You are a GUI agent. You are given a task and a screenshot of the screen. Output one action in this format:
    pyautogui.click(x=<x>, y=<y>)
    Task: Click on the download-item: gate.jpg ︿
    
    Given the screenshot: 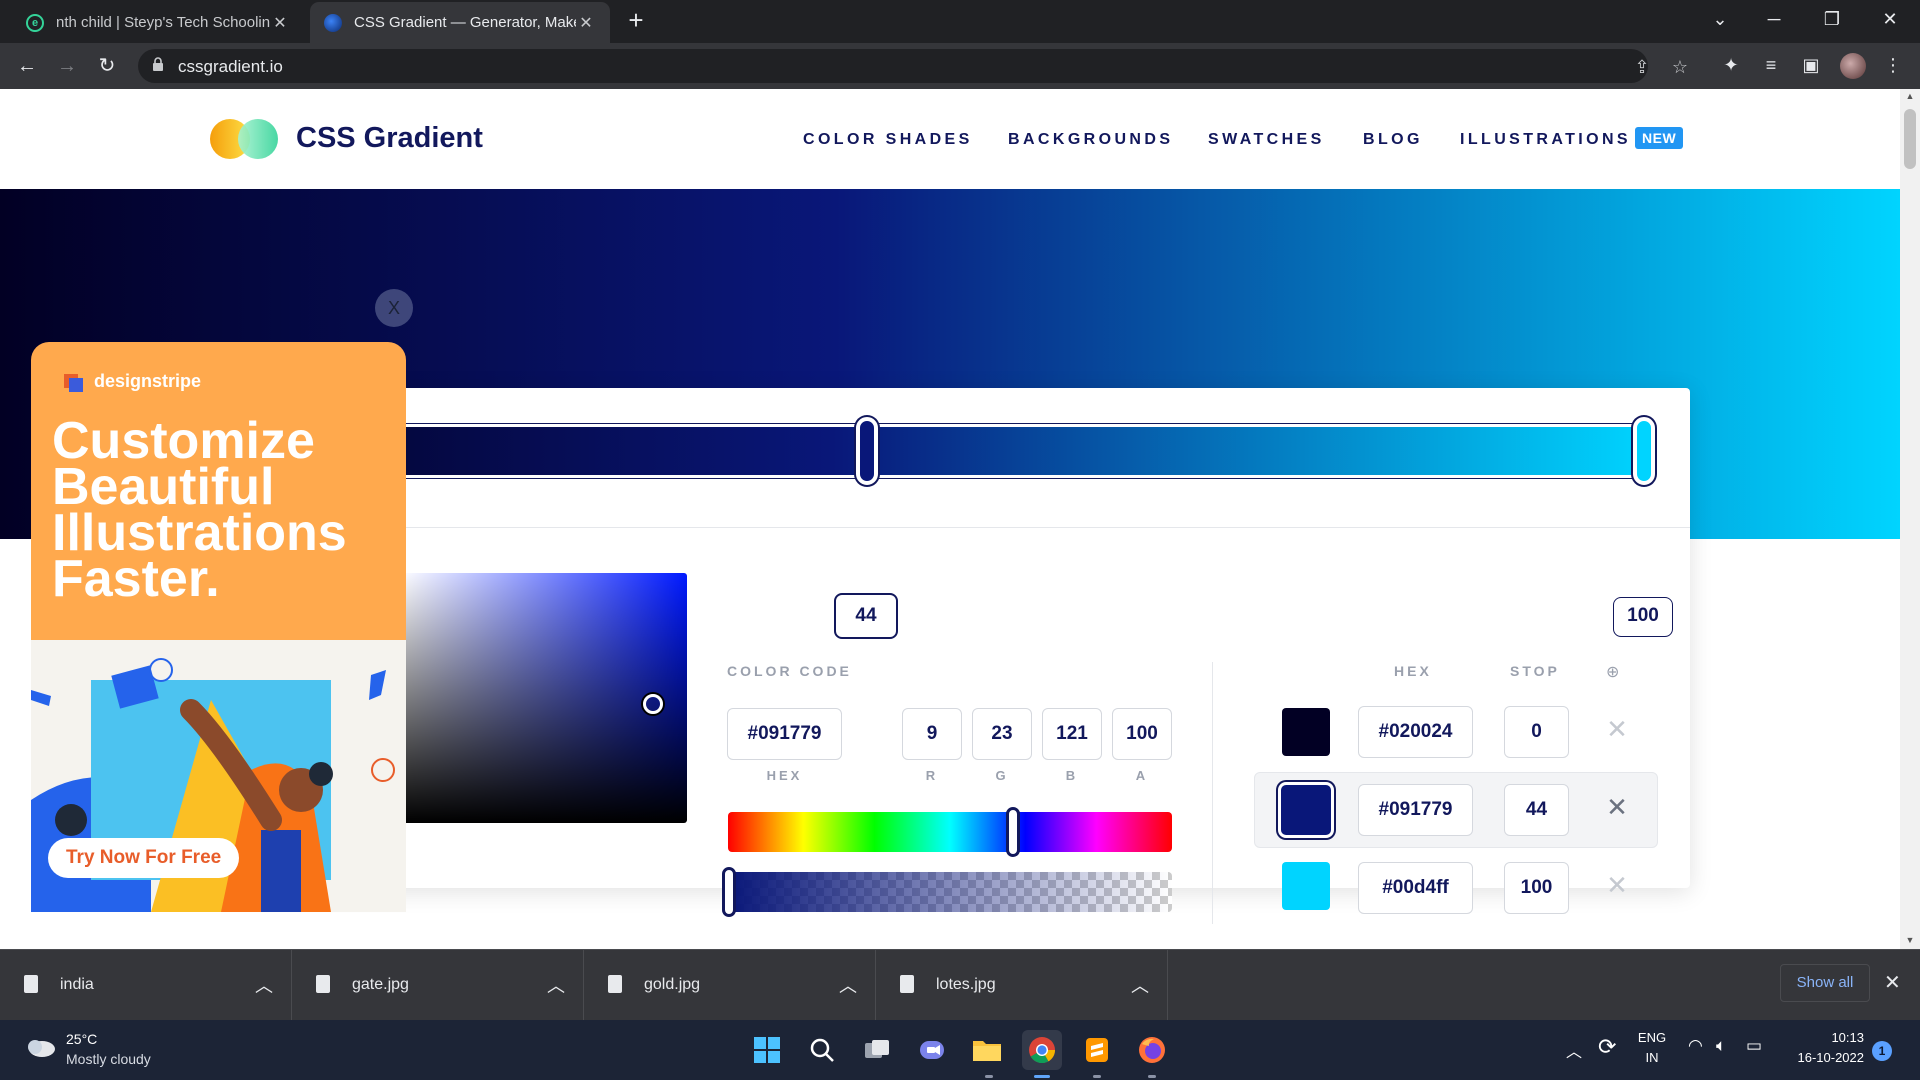 What is the action you would take?
    pyautogui.click(x=438, y=985)
    